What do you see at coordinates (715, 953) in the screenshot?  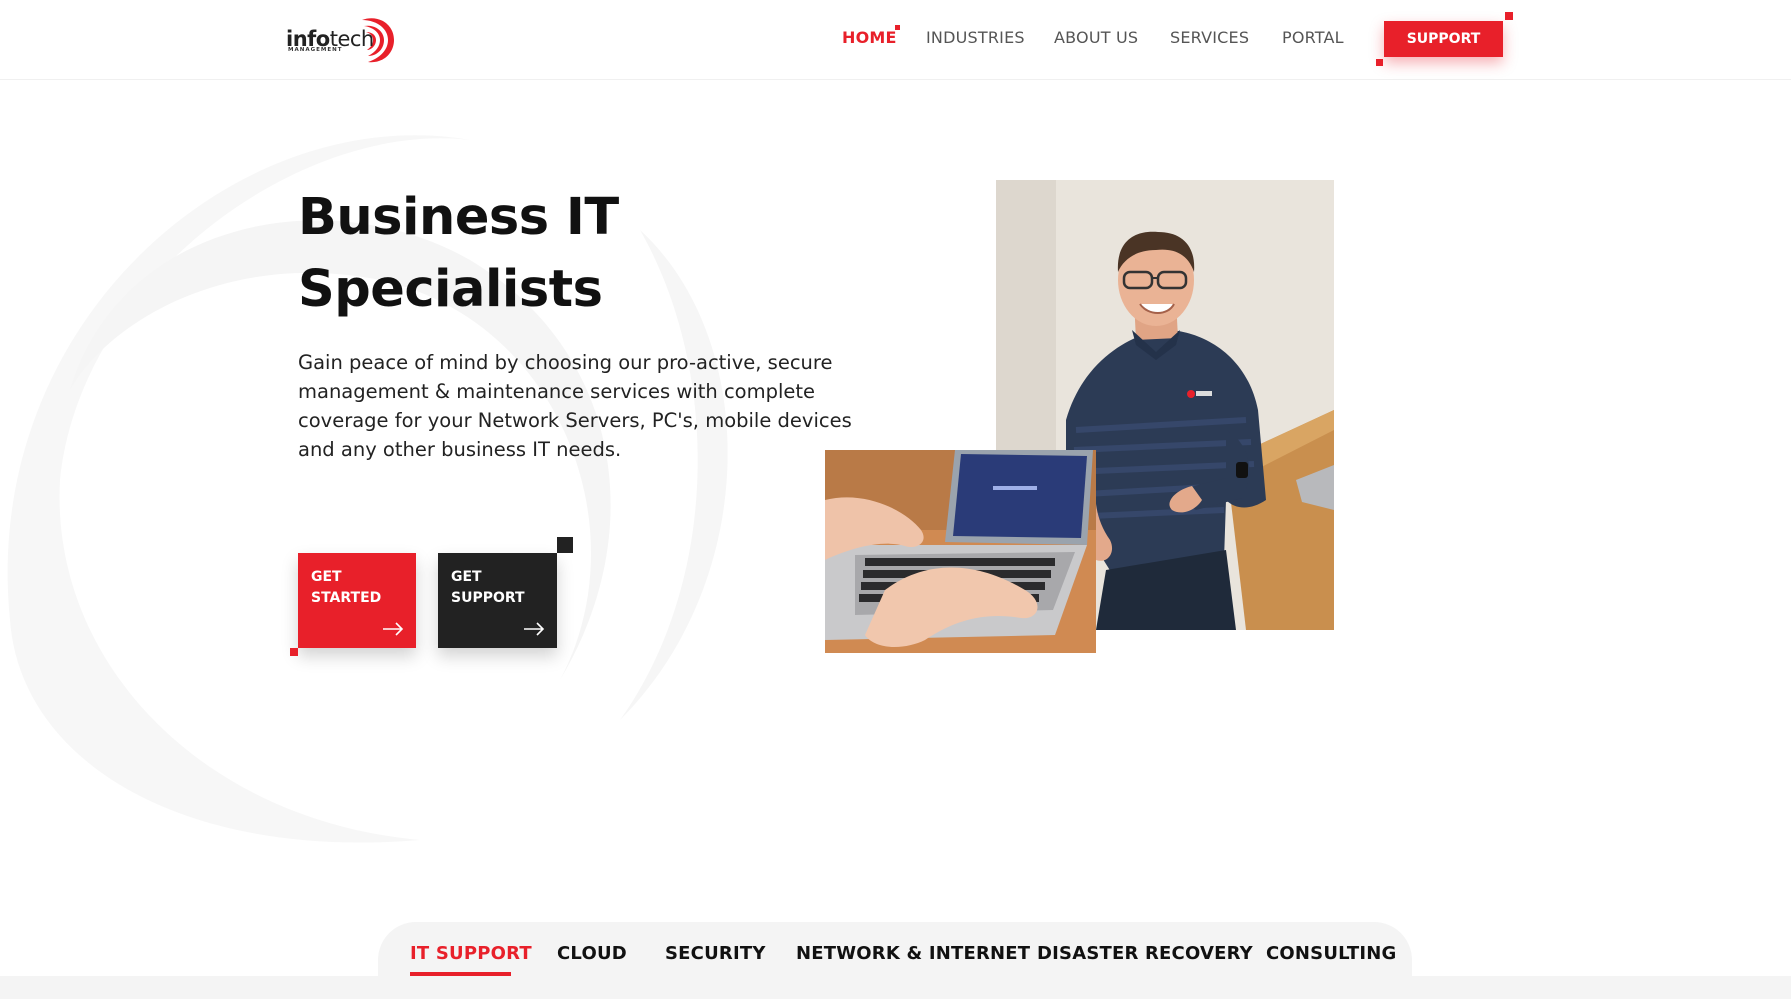 I see `tab-security: SECURITY` at bounding box center [715, 953].